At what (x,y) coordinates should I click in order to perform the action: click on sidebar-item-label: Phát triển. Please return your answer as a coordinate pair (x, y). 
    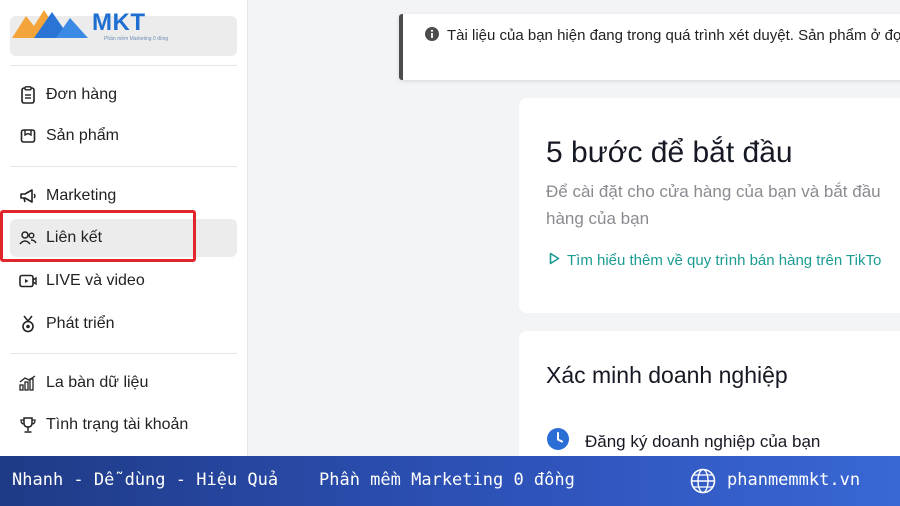
    Looking at the image, I should click on (80, 323).